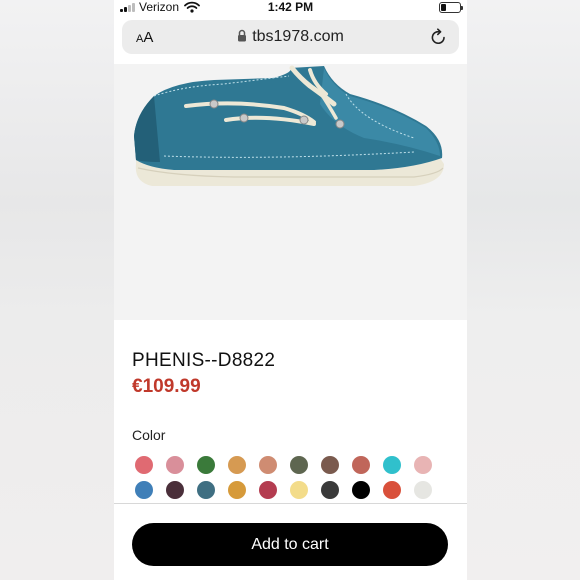 The height and width of the screenshot is (580, 580). I want to click on divider, so click(290, 503).